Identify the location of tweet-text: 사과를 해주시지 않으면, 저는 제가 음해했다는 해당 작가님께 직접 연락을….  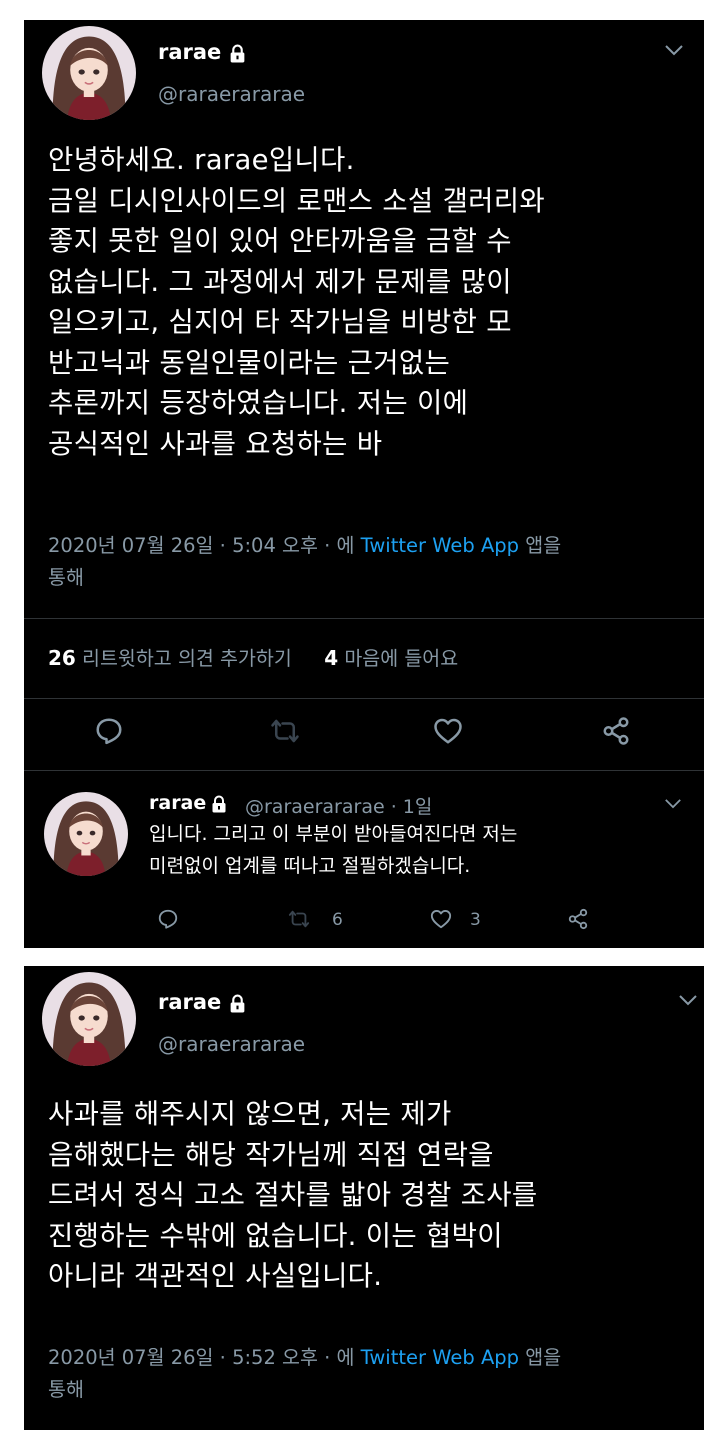
(293, 1195).